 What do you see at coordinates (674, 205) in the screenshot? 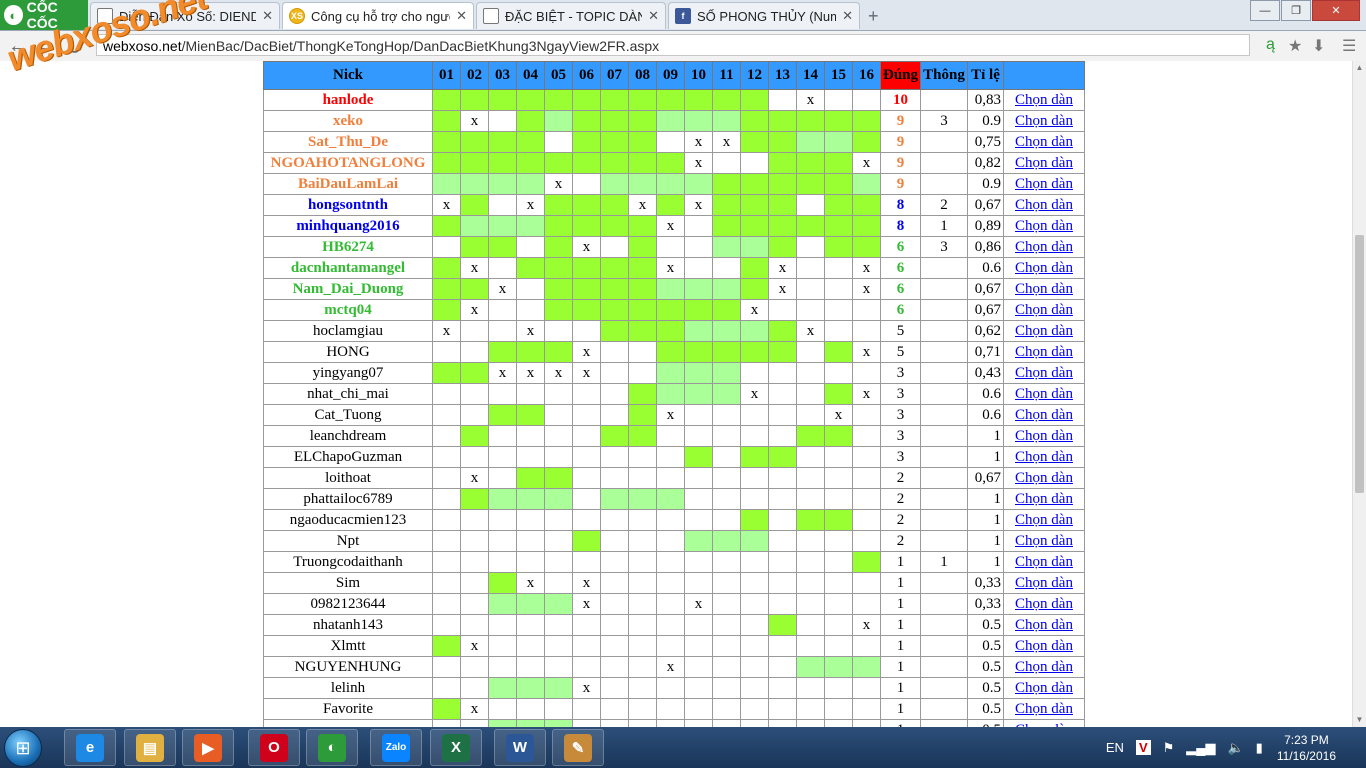
I see `table-row: hongsontnth x x x x 8 2 0,67 Chọn dàn` at bounding box center [674, 205].